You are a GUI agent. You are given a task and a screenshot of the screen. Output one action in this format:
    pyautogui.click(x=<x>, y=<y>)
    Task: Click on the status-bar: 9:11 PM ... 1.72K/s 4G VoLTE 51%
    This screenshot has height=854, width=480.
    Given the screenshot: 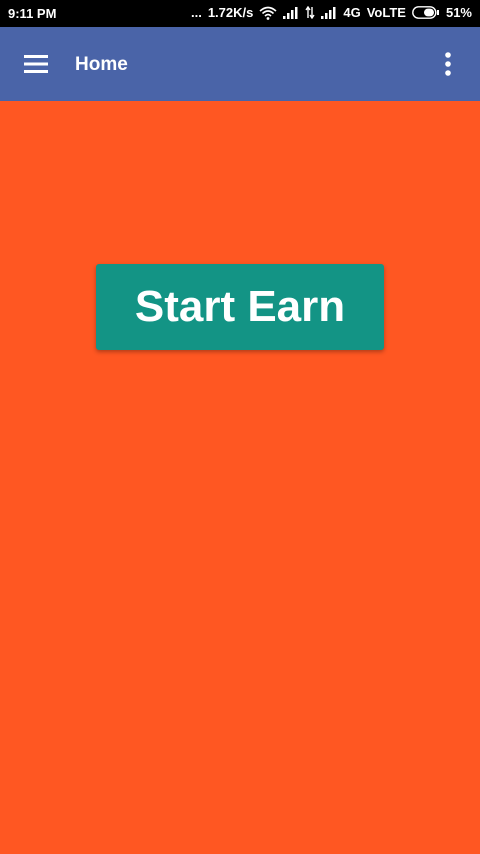 What is the action you would take?
    pyautogui.click(x=240, y=13)
    